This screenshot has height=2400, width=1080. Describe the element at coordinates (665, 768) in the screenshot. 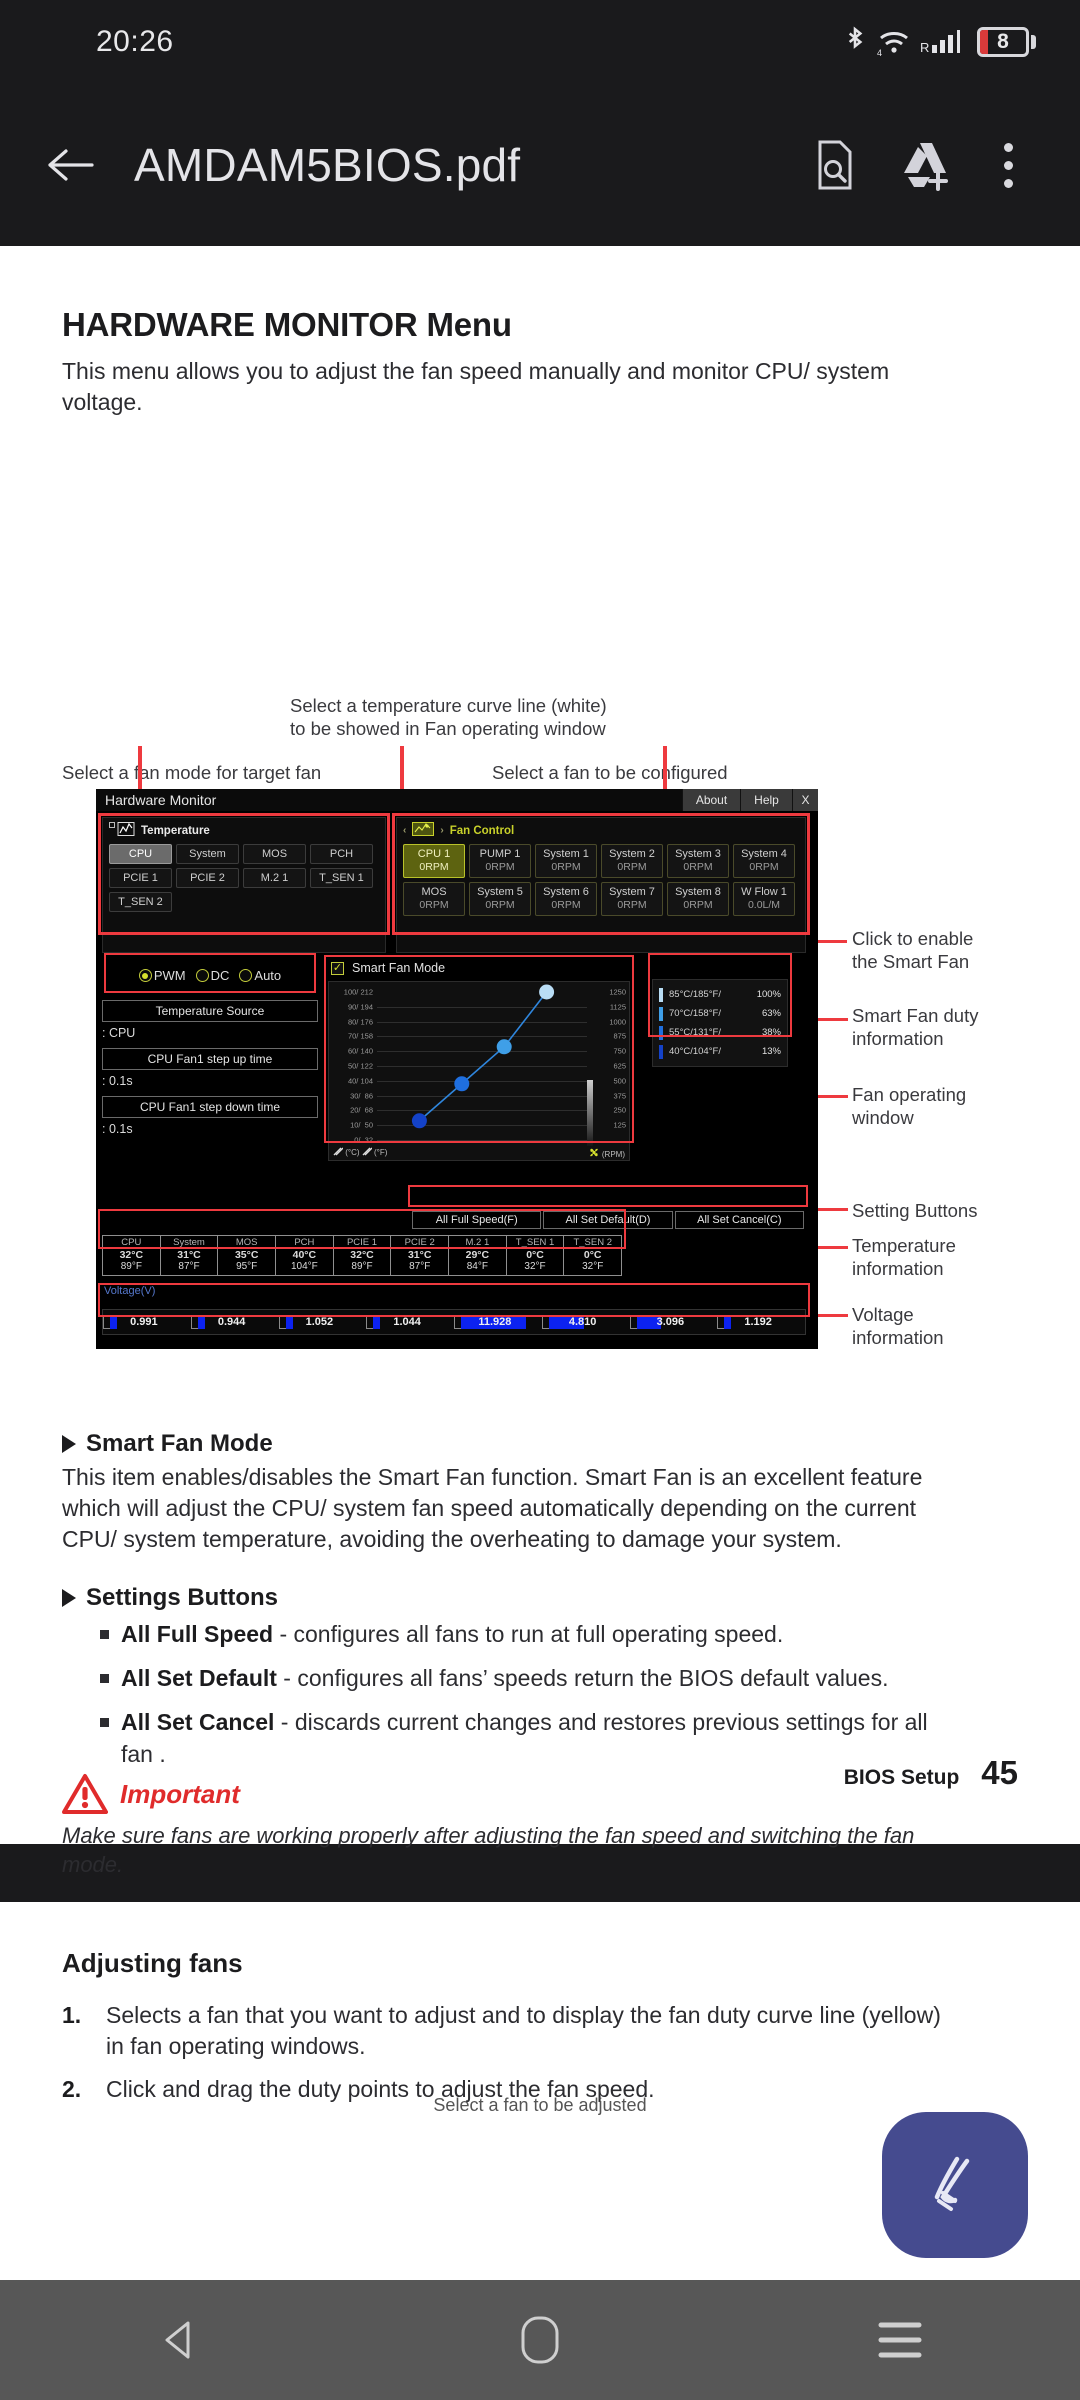

I see `leader-line-fan-config` at that location.